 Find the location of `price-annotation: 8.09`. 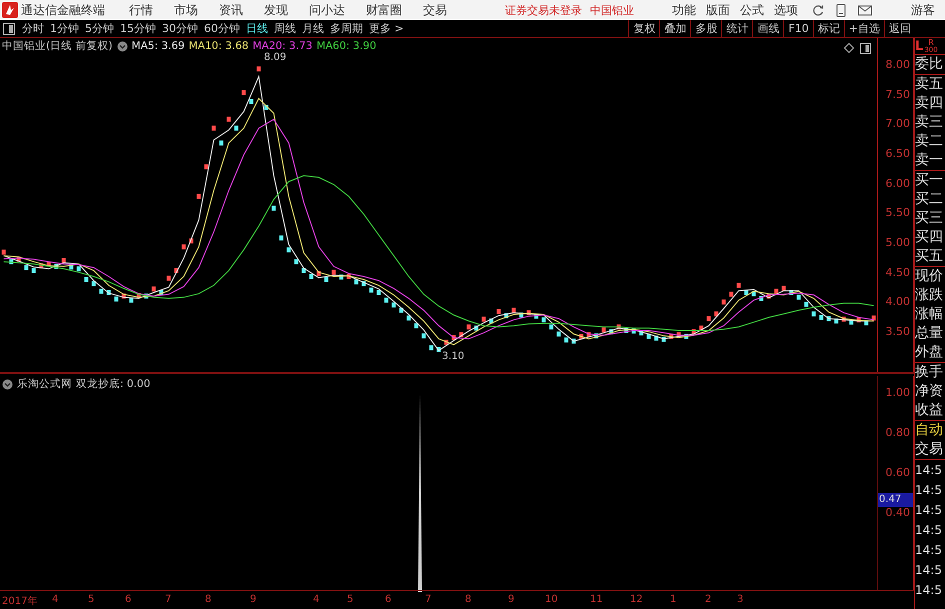

price-annotation: 8.09 is located at coordinates (275, 57).